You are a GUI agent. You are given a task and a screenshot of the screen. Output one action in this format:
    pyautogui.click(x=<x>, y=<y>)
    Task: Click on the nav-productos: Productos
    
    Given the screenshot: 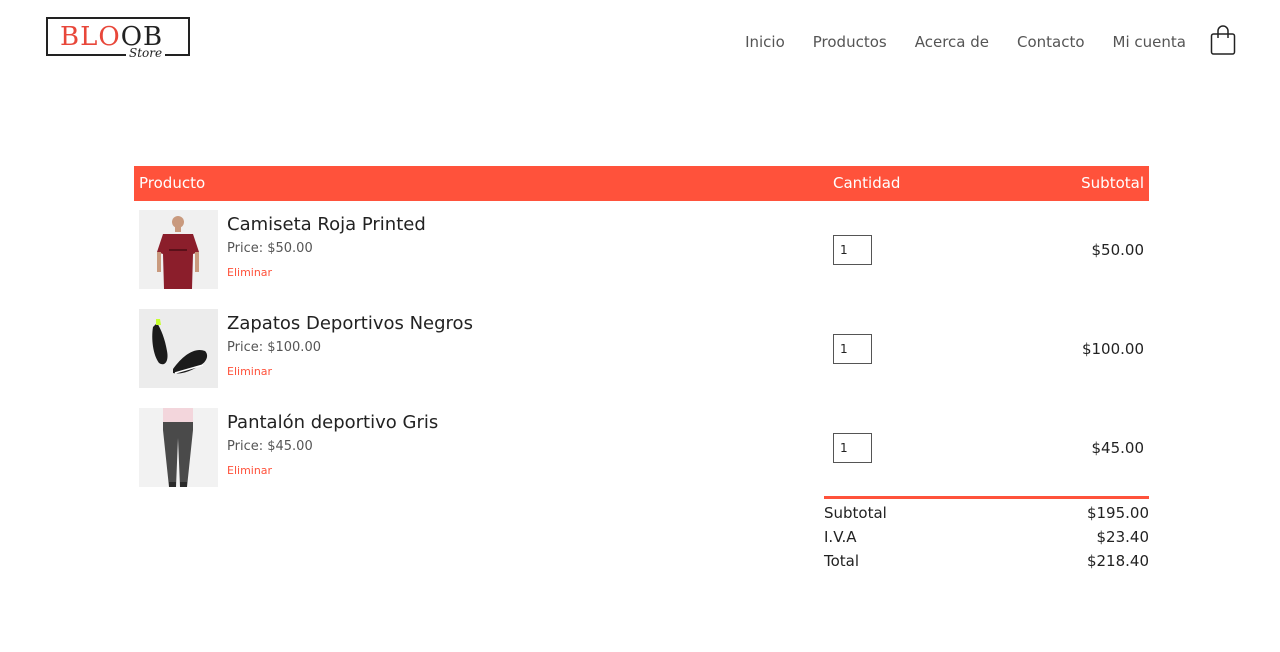 What is the action you would take?
    pyautogui.click(x=850, y=42)
    